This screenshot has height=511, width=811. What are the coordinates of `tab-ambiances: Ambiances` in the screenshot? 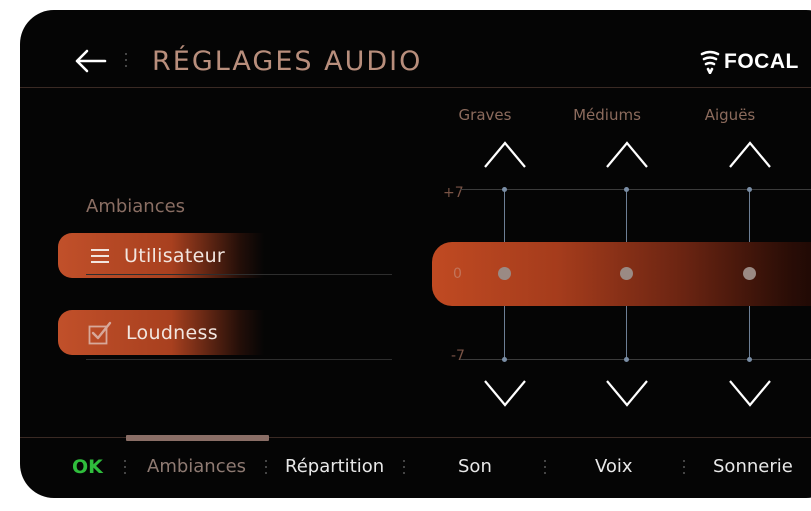 It's located at (196, 466).